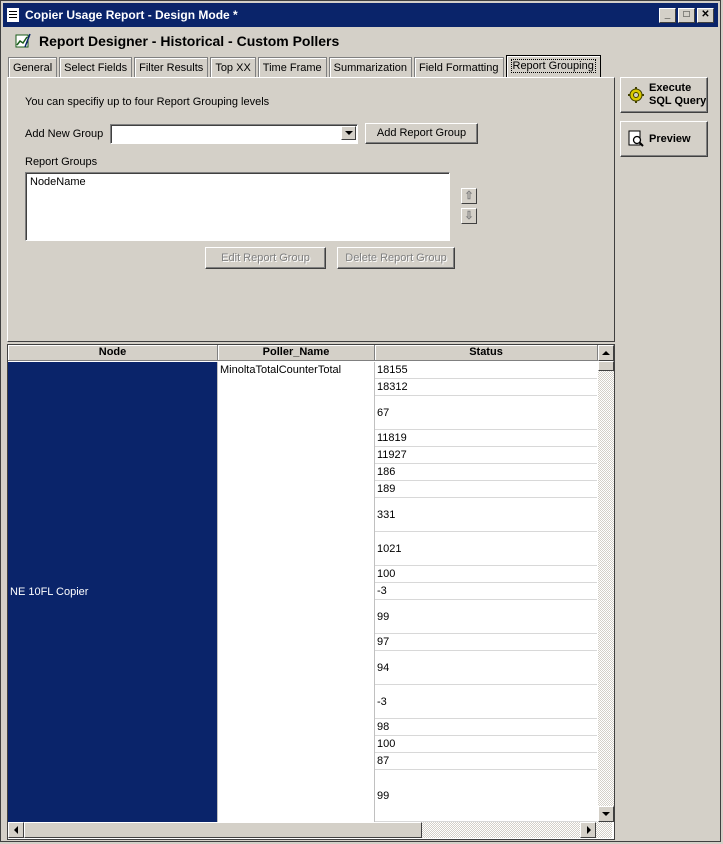 The image size is (723, 844). Describe the element at coordinates (705, 15) in the screenshot. I see `close-button: ✕` at that location.